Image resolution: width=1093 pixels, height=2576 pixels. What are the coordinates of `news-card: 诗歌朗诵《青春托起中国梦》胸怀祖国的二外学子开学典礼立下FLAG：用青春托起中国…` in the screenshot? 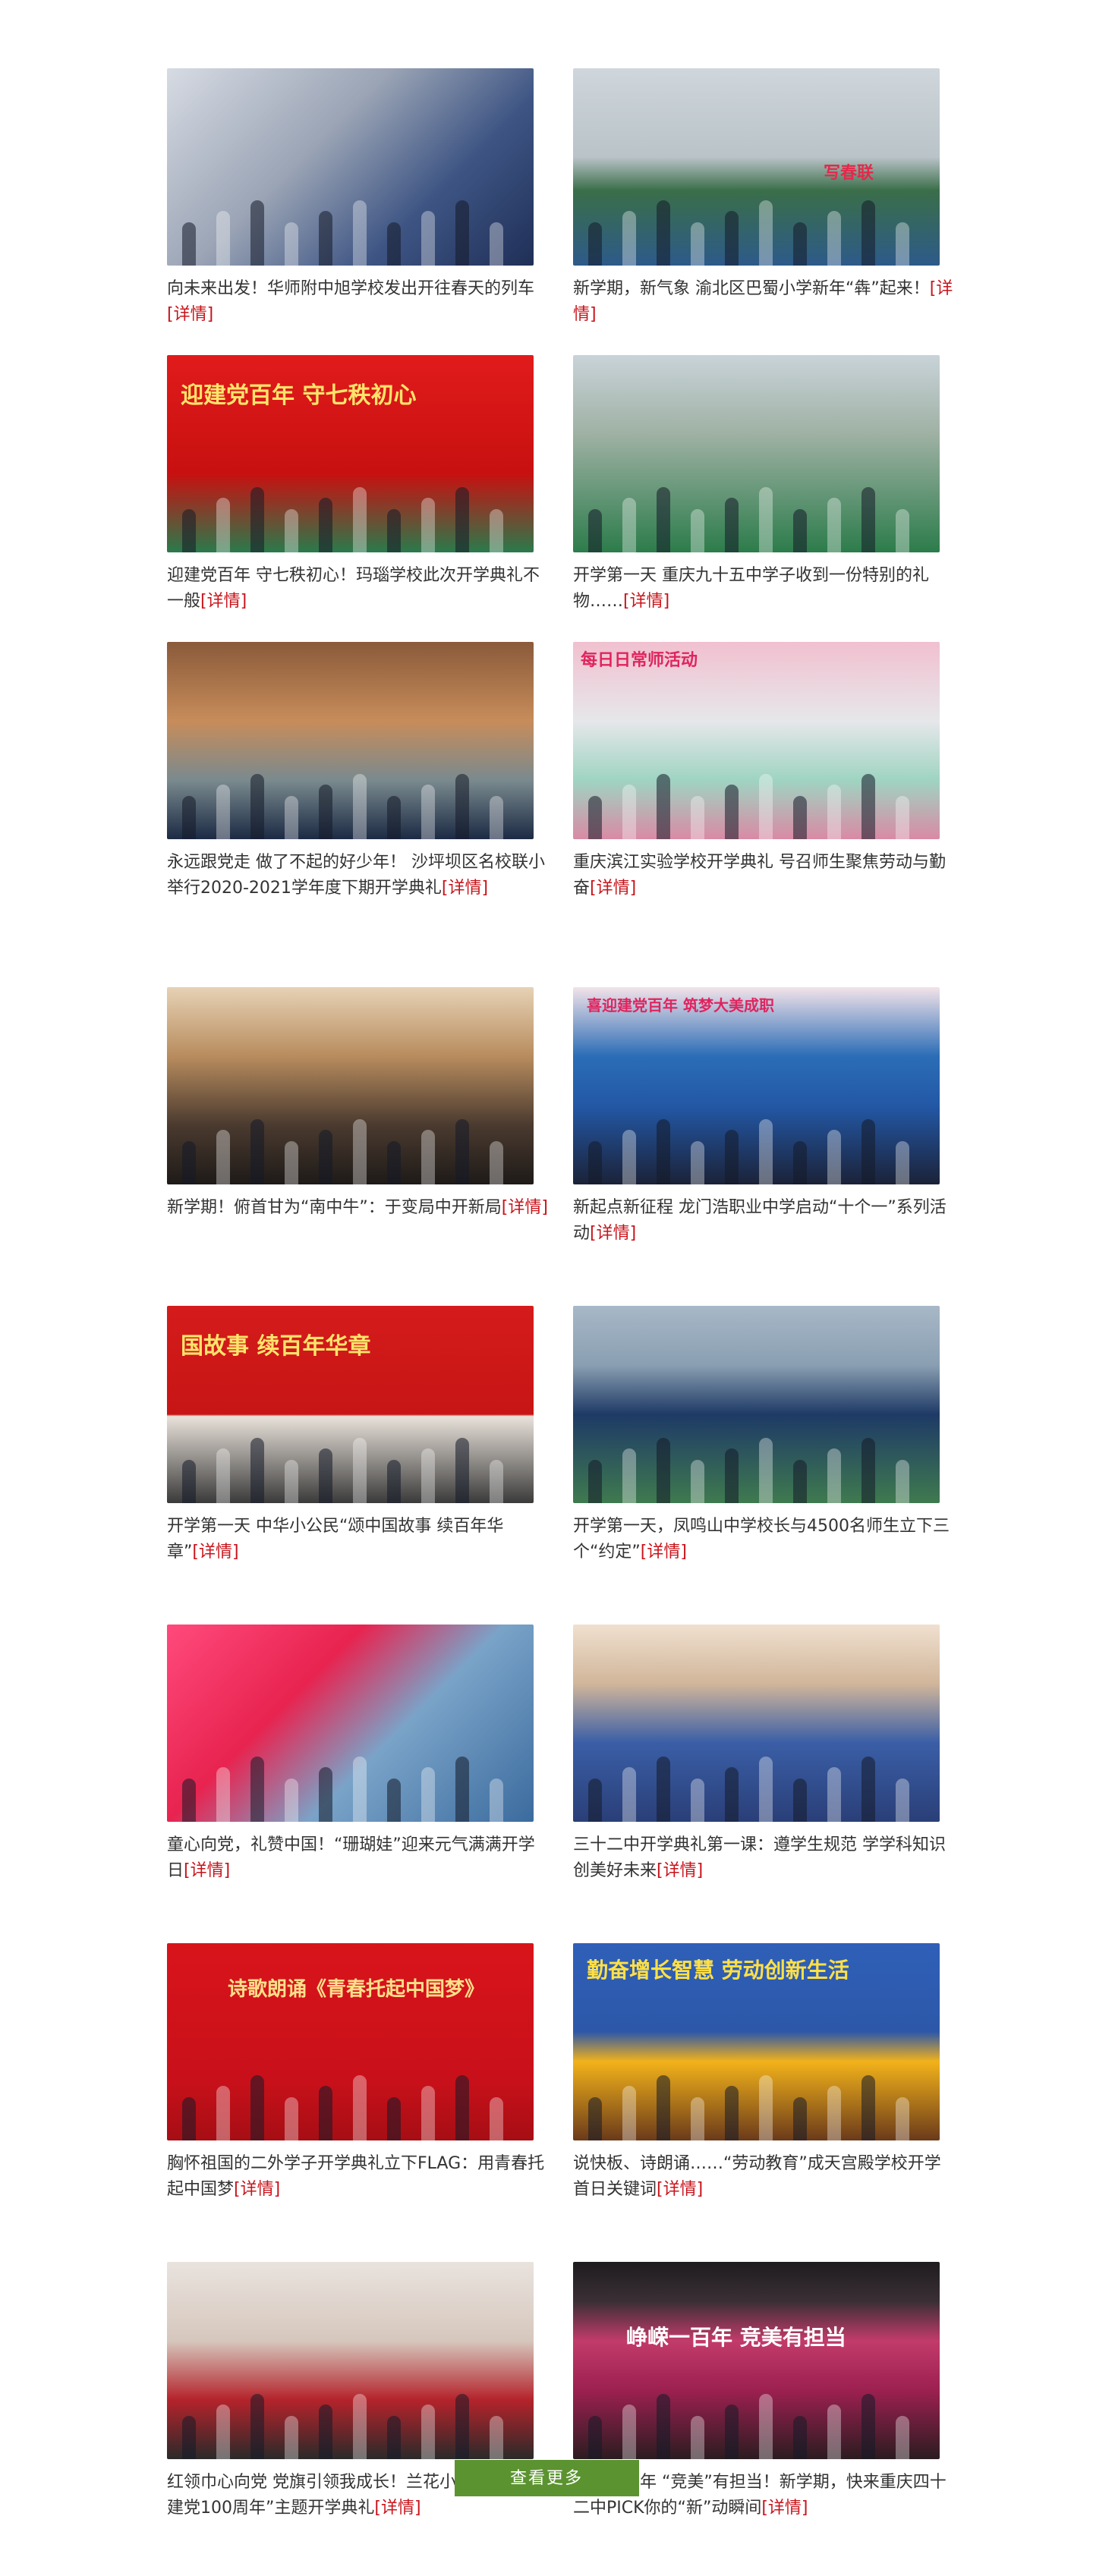 It's located at (358, 2102).